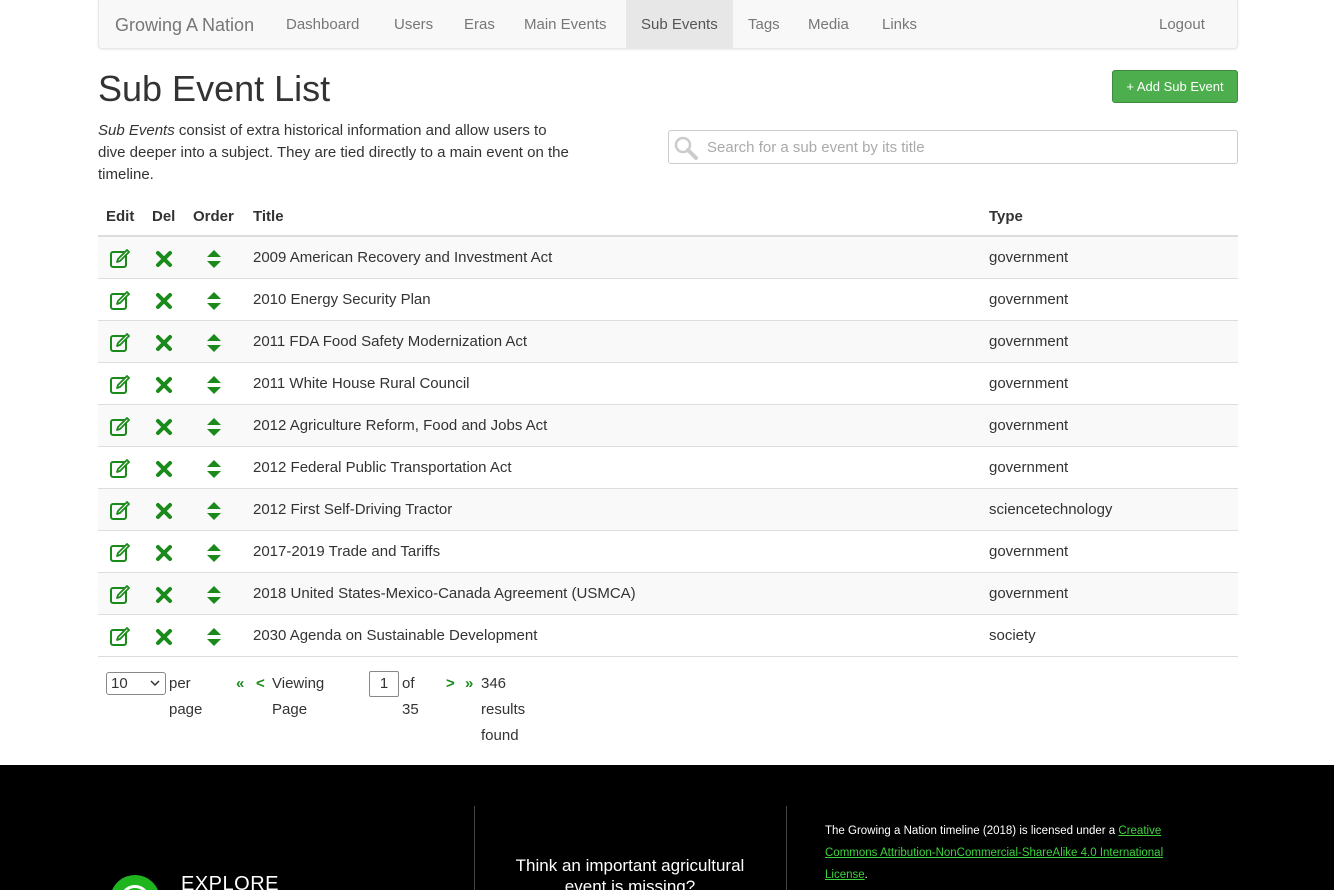 Image resolution: width=1334 pixels, height=890 pixels. What do you see at coordinates (413, 24) in the screenshot?
I see `nav-users: Users` at bounding box center [413, 24].